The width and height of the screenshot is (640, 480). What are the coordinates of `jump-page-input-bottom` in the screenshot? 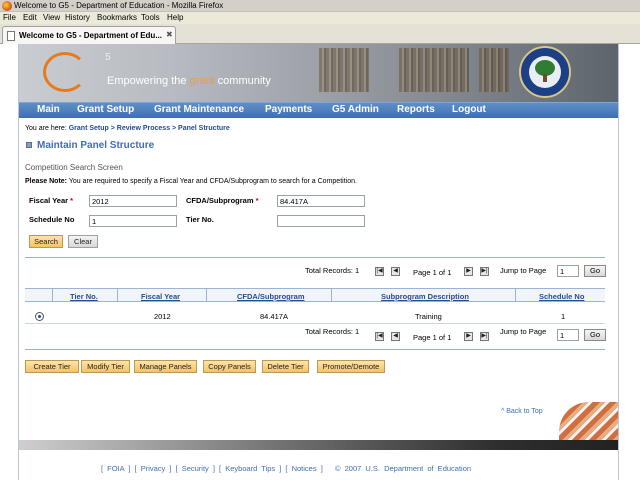 It's located at (568, 335).